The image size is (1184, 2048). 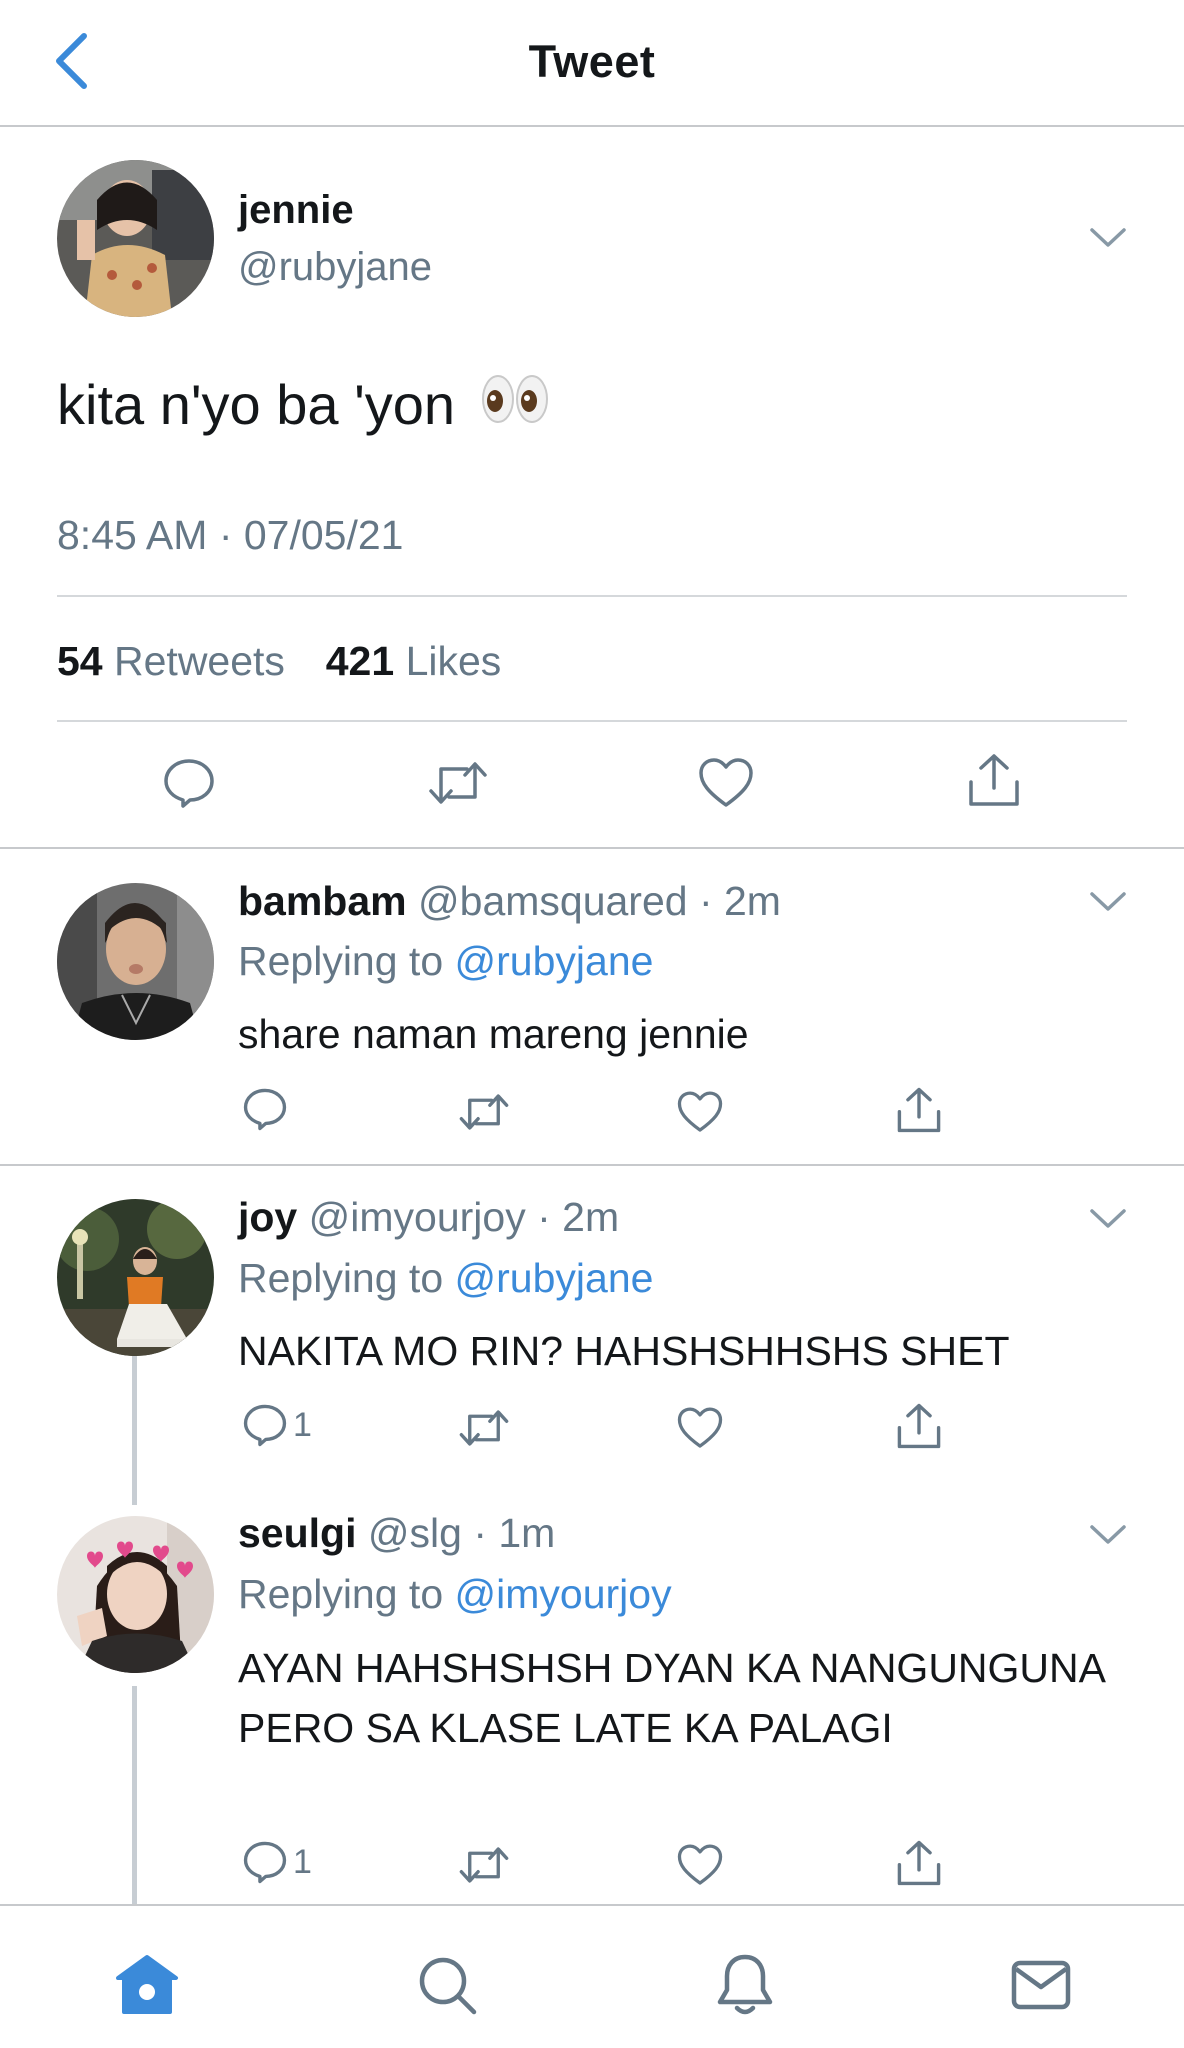 I want to click on author-handle: @rubyjane, so click(x=335, y=267).